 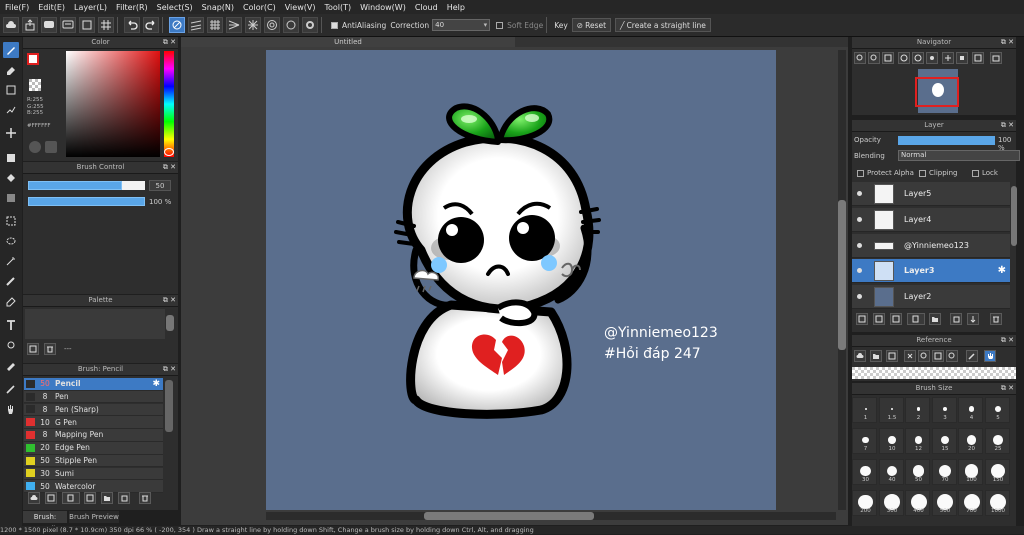 What do you see at coordinates (970, 441) in the screenshot?
I see `brush-size-option: 20` at bounding box center [970, 441].